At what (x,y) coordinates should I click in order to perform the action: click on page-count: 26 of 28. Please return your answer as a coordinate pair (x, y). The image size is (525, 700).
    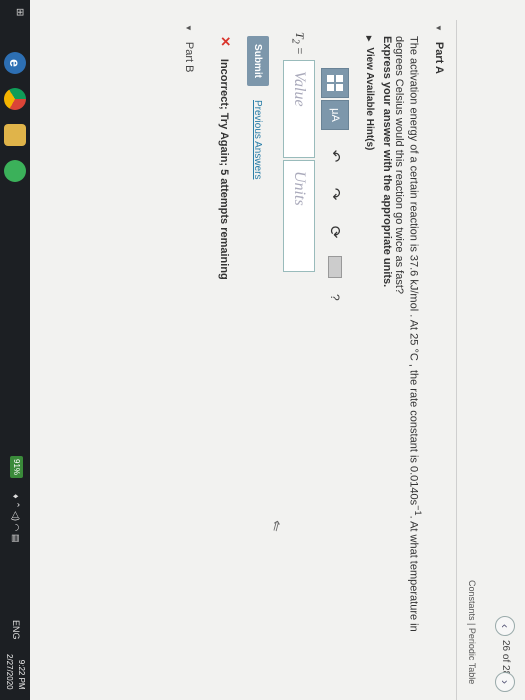
    Looking at the image, I should click on (505, 658).